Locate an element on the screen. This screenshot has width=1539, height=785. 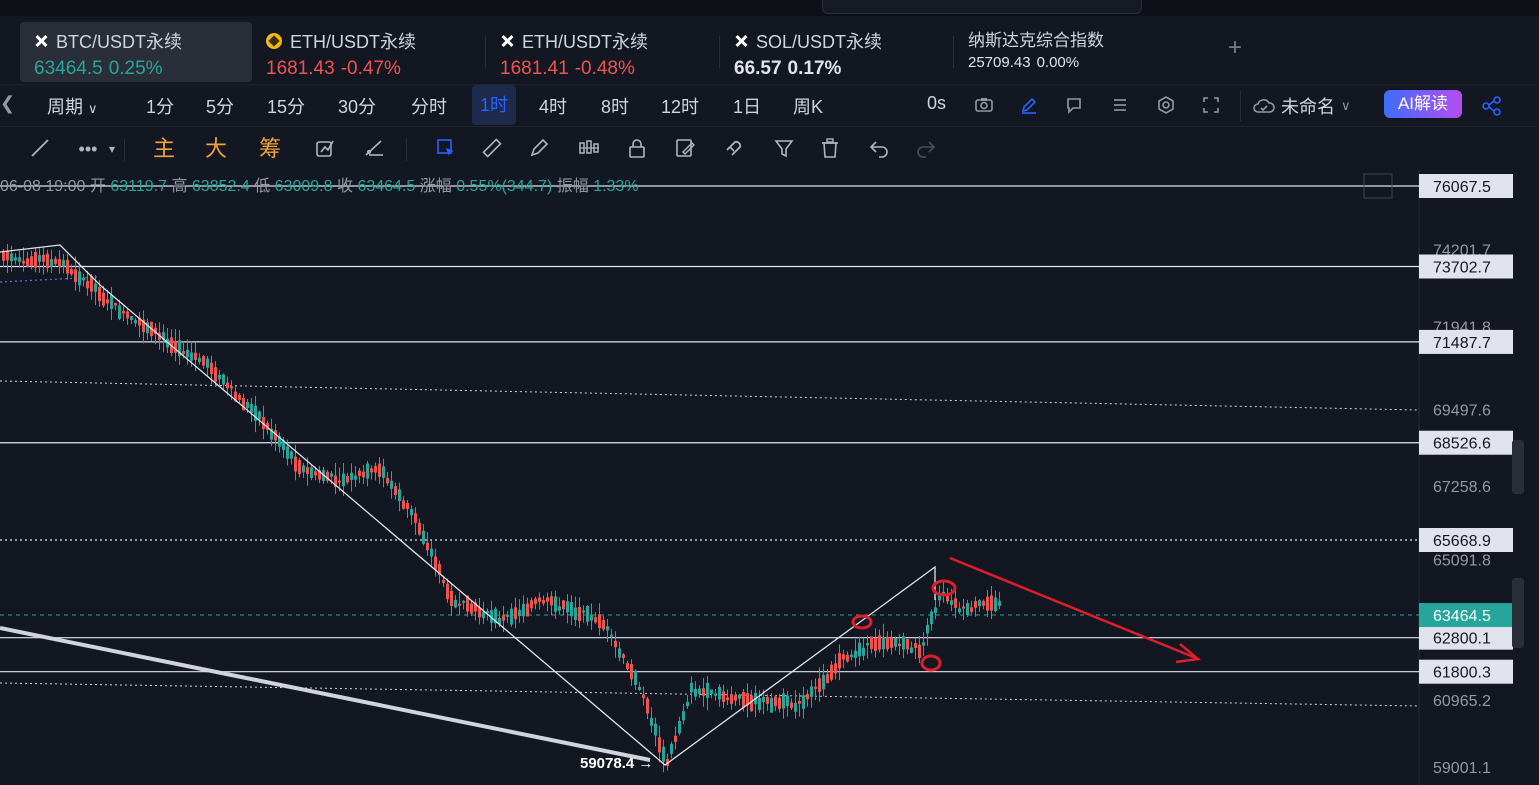
lock-icon is located at coordinates (637, 149).